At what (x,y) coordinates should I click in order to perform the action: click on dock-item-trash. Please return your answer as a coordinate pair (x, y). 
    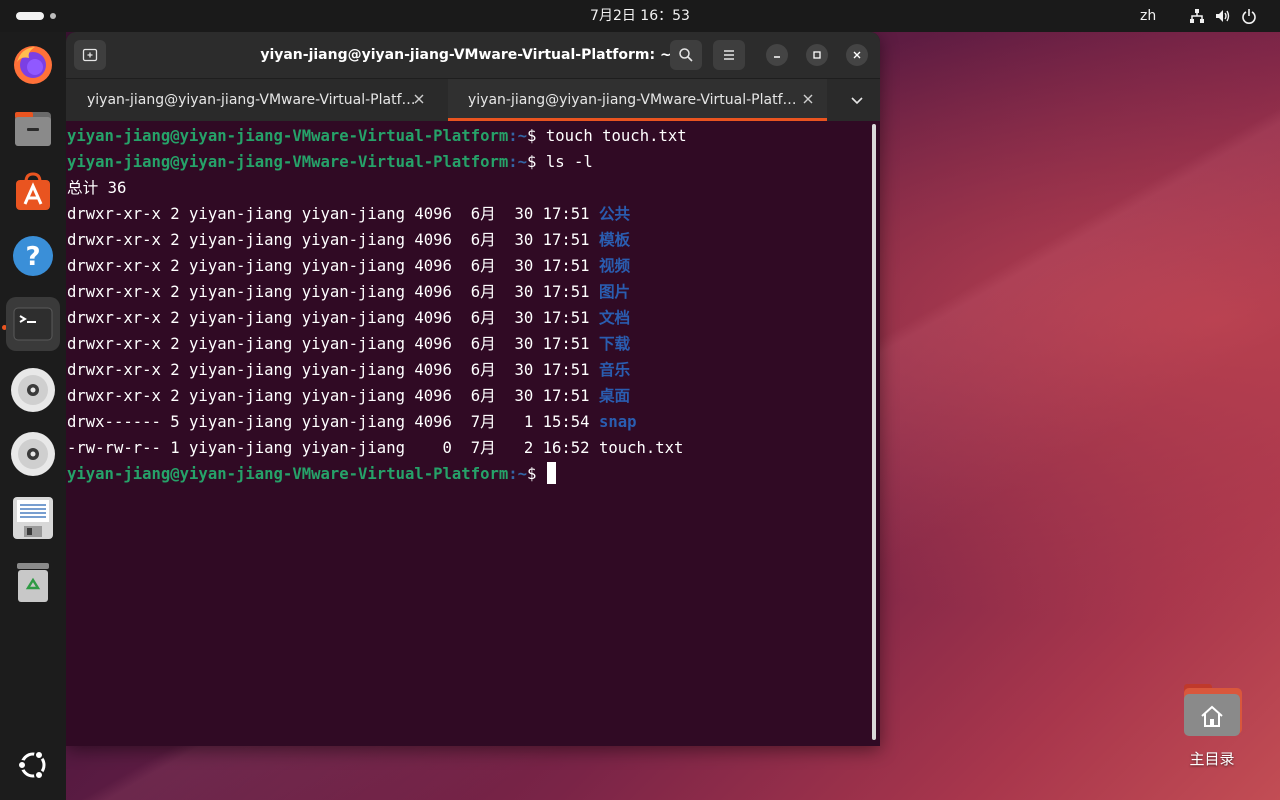
    Looking at the image, I should click on (33, 582).